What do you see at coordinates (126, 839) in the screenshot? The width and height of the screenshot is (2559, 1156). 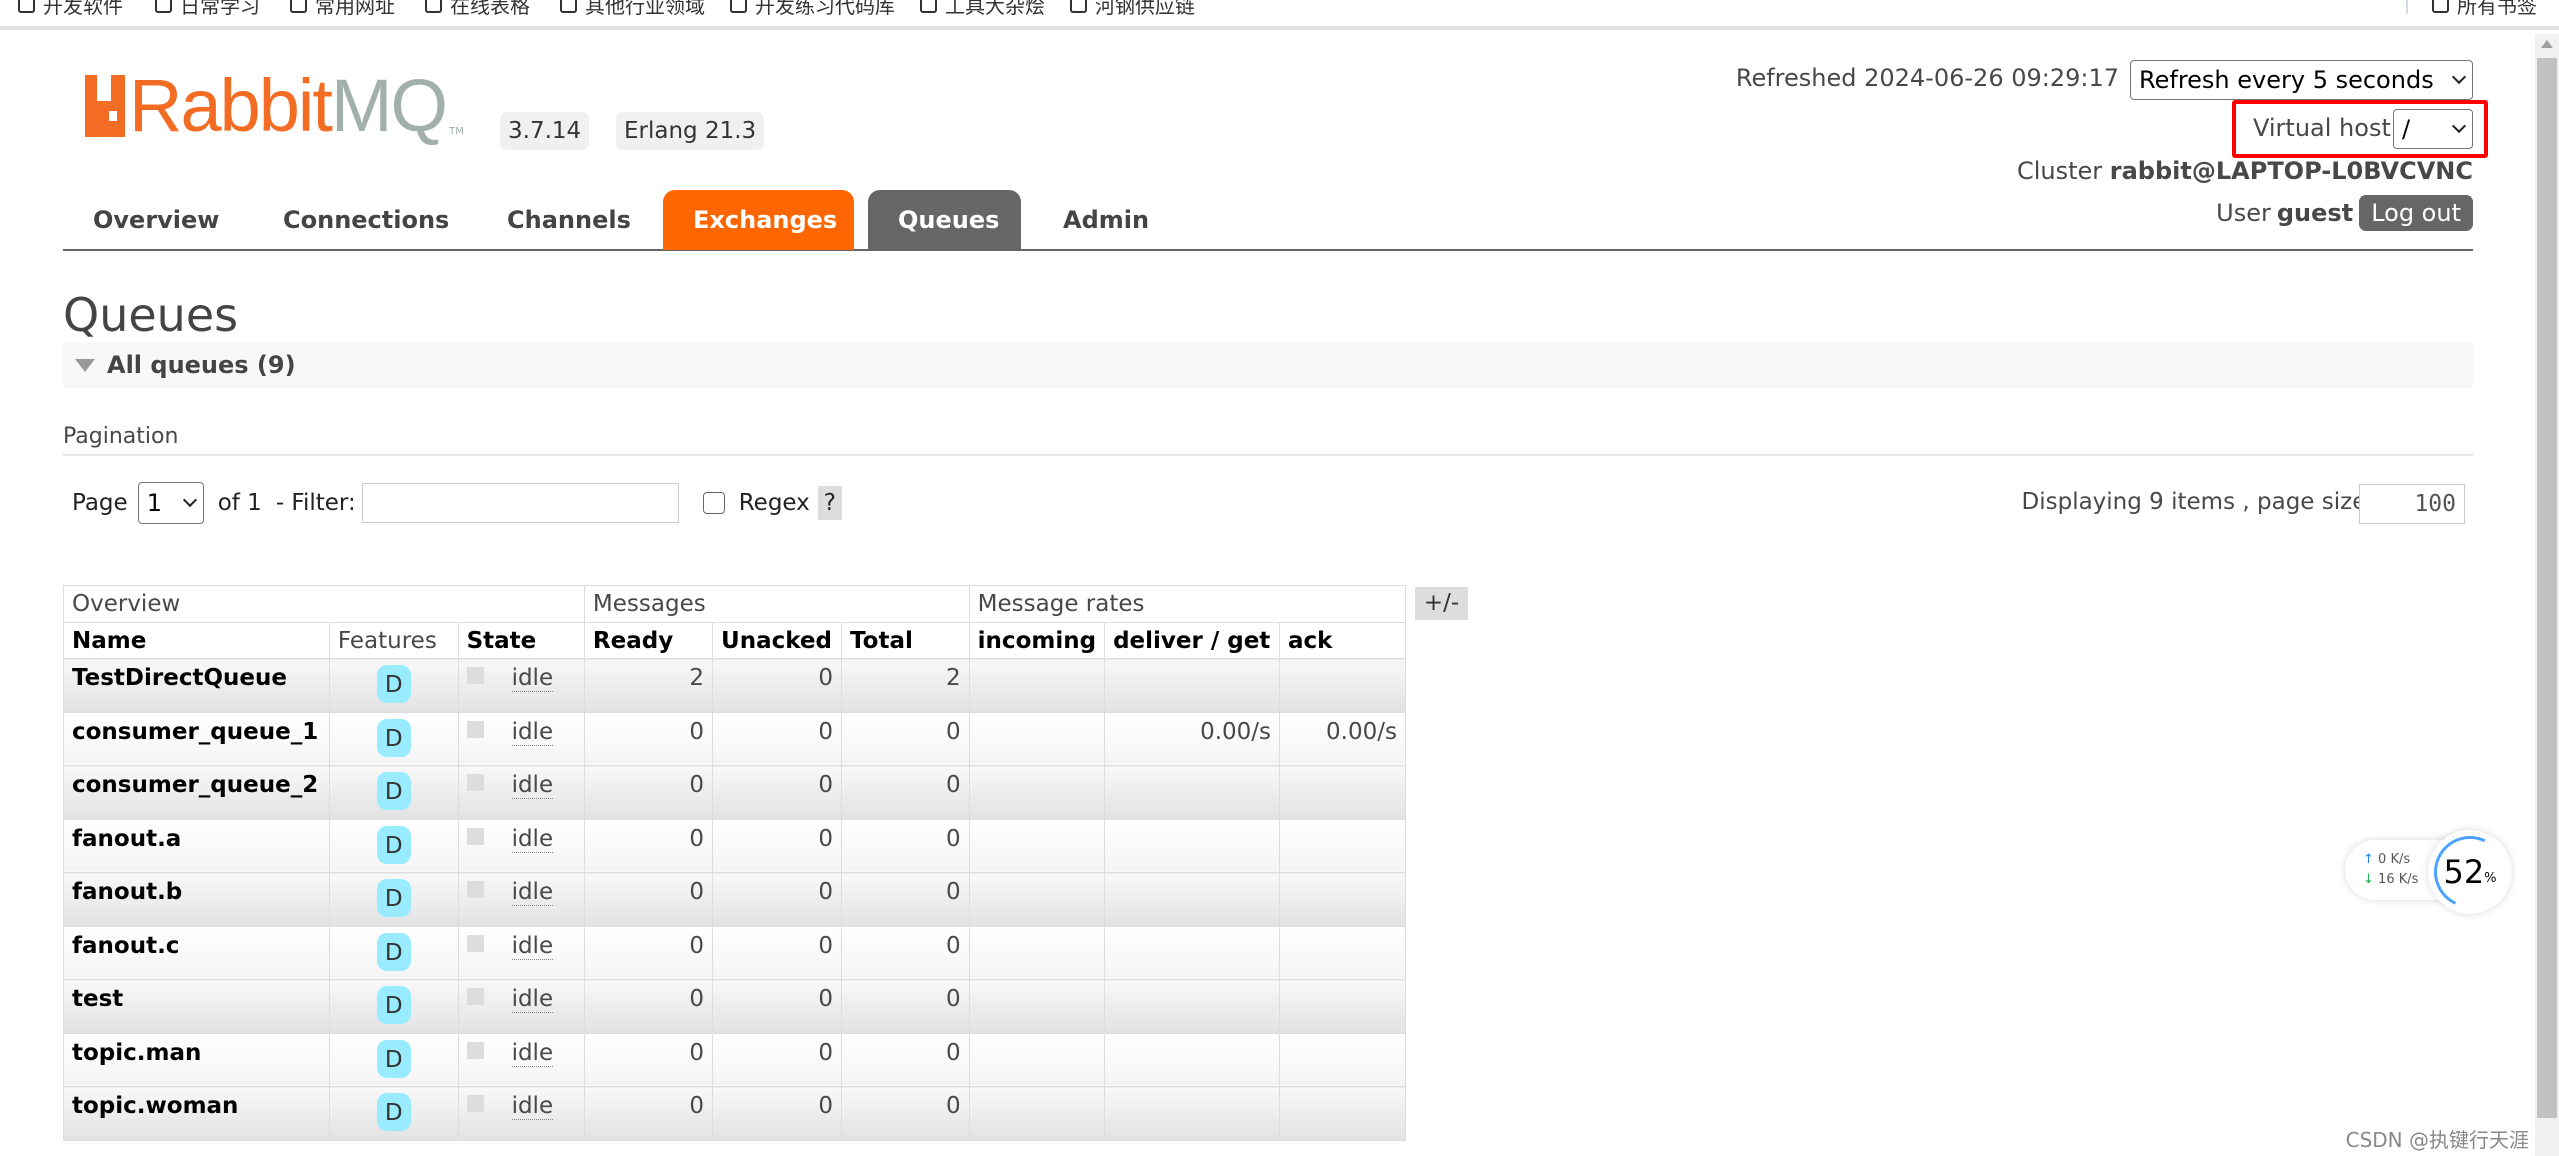 I see `queue-name-link: fanout.a` at bounding box center [126, 839].